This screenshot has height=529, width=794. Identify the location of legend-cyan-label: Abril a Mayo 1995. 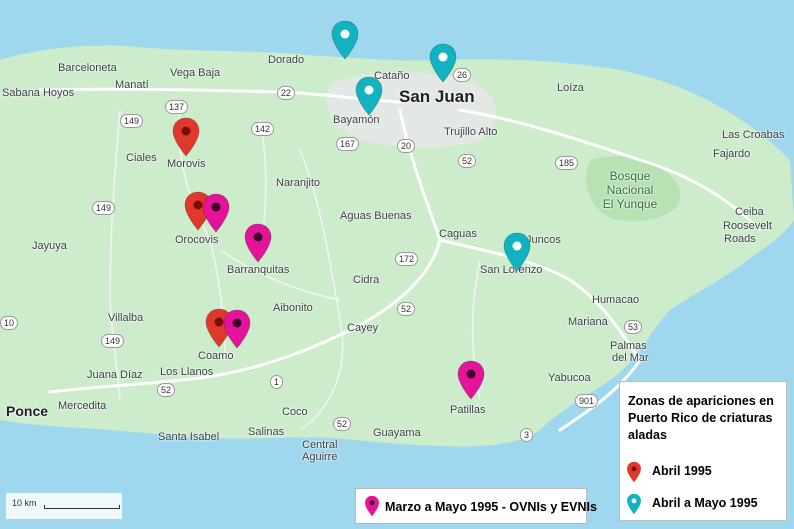
(705, 503).